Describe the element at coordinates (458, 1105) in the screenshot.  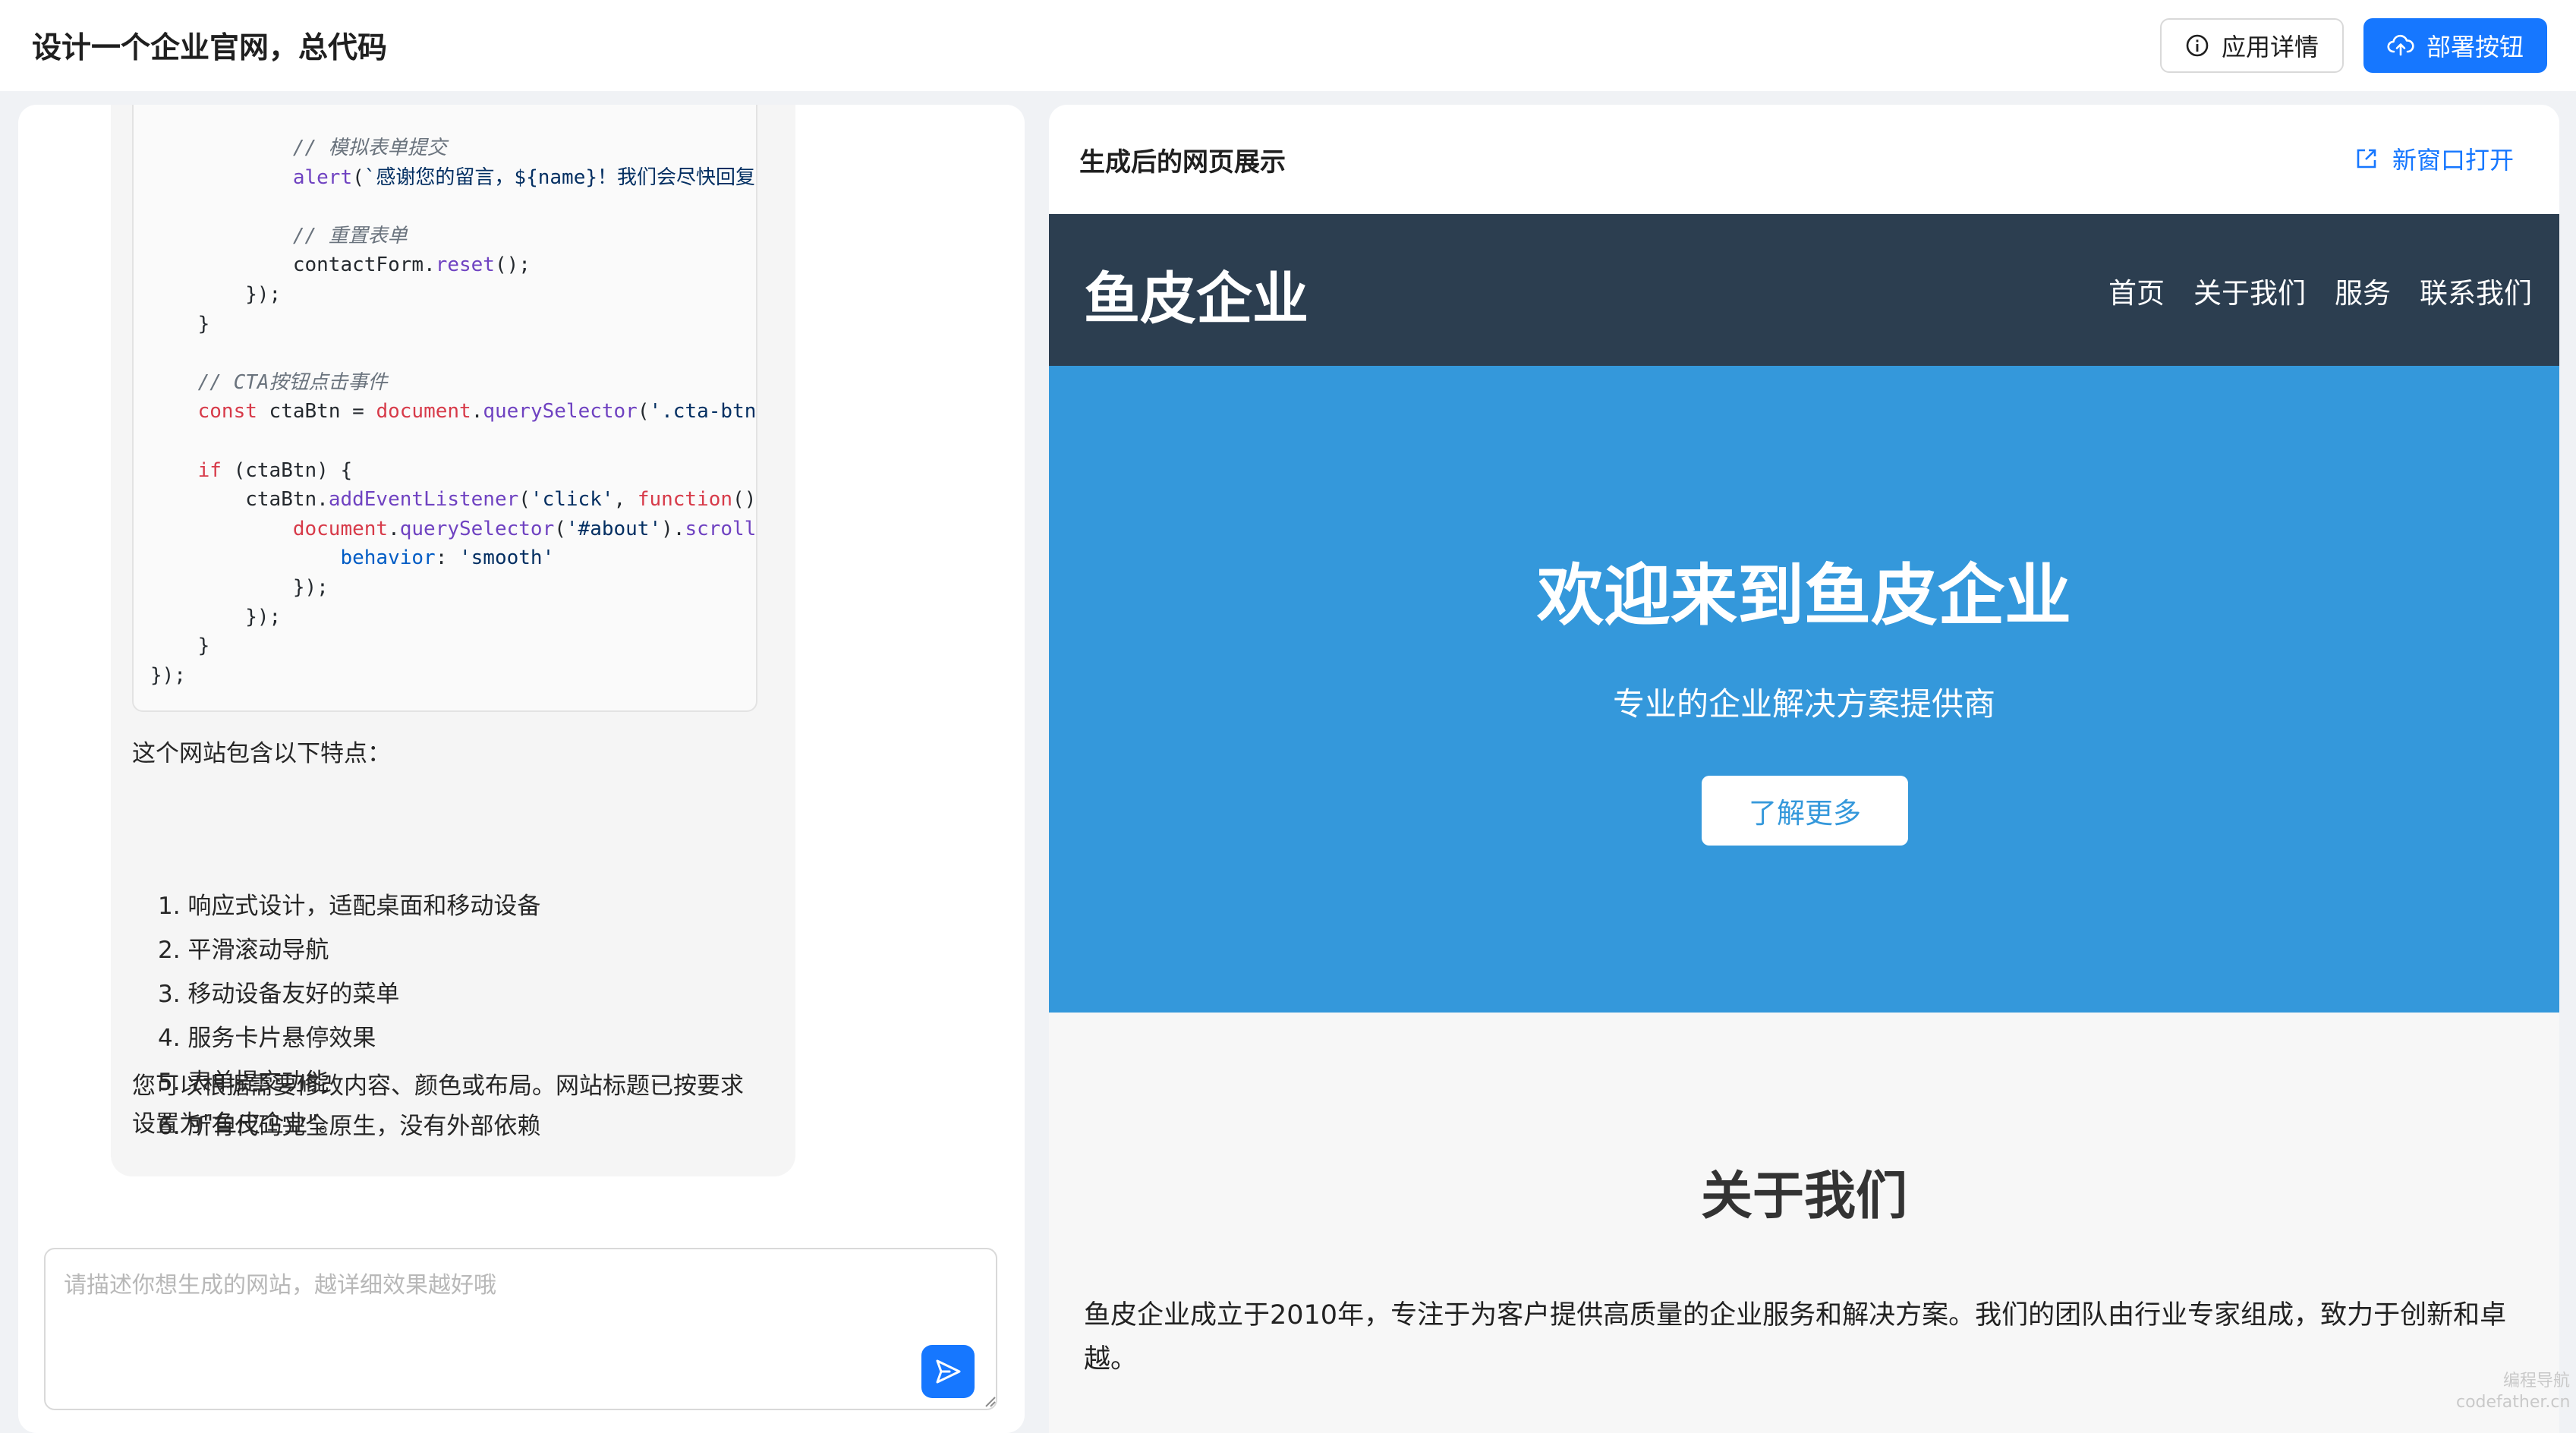
I see `closing-text: 您可以根据需要修改内容、颜色或布局。网站标题已按要求 设置为"鱼皮企业"。` at that location.